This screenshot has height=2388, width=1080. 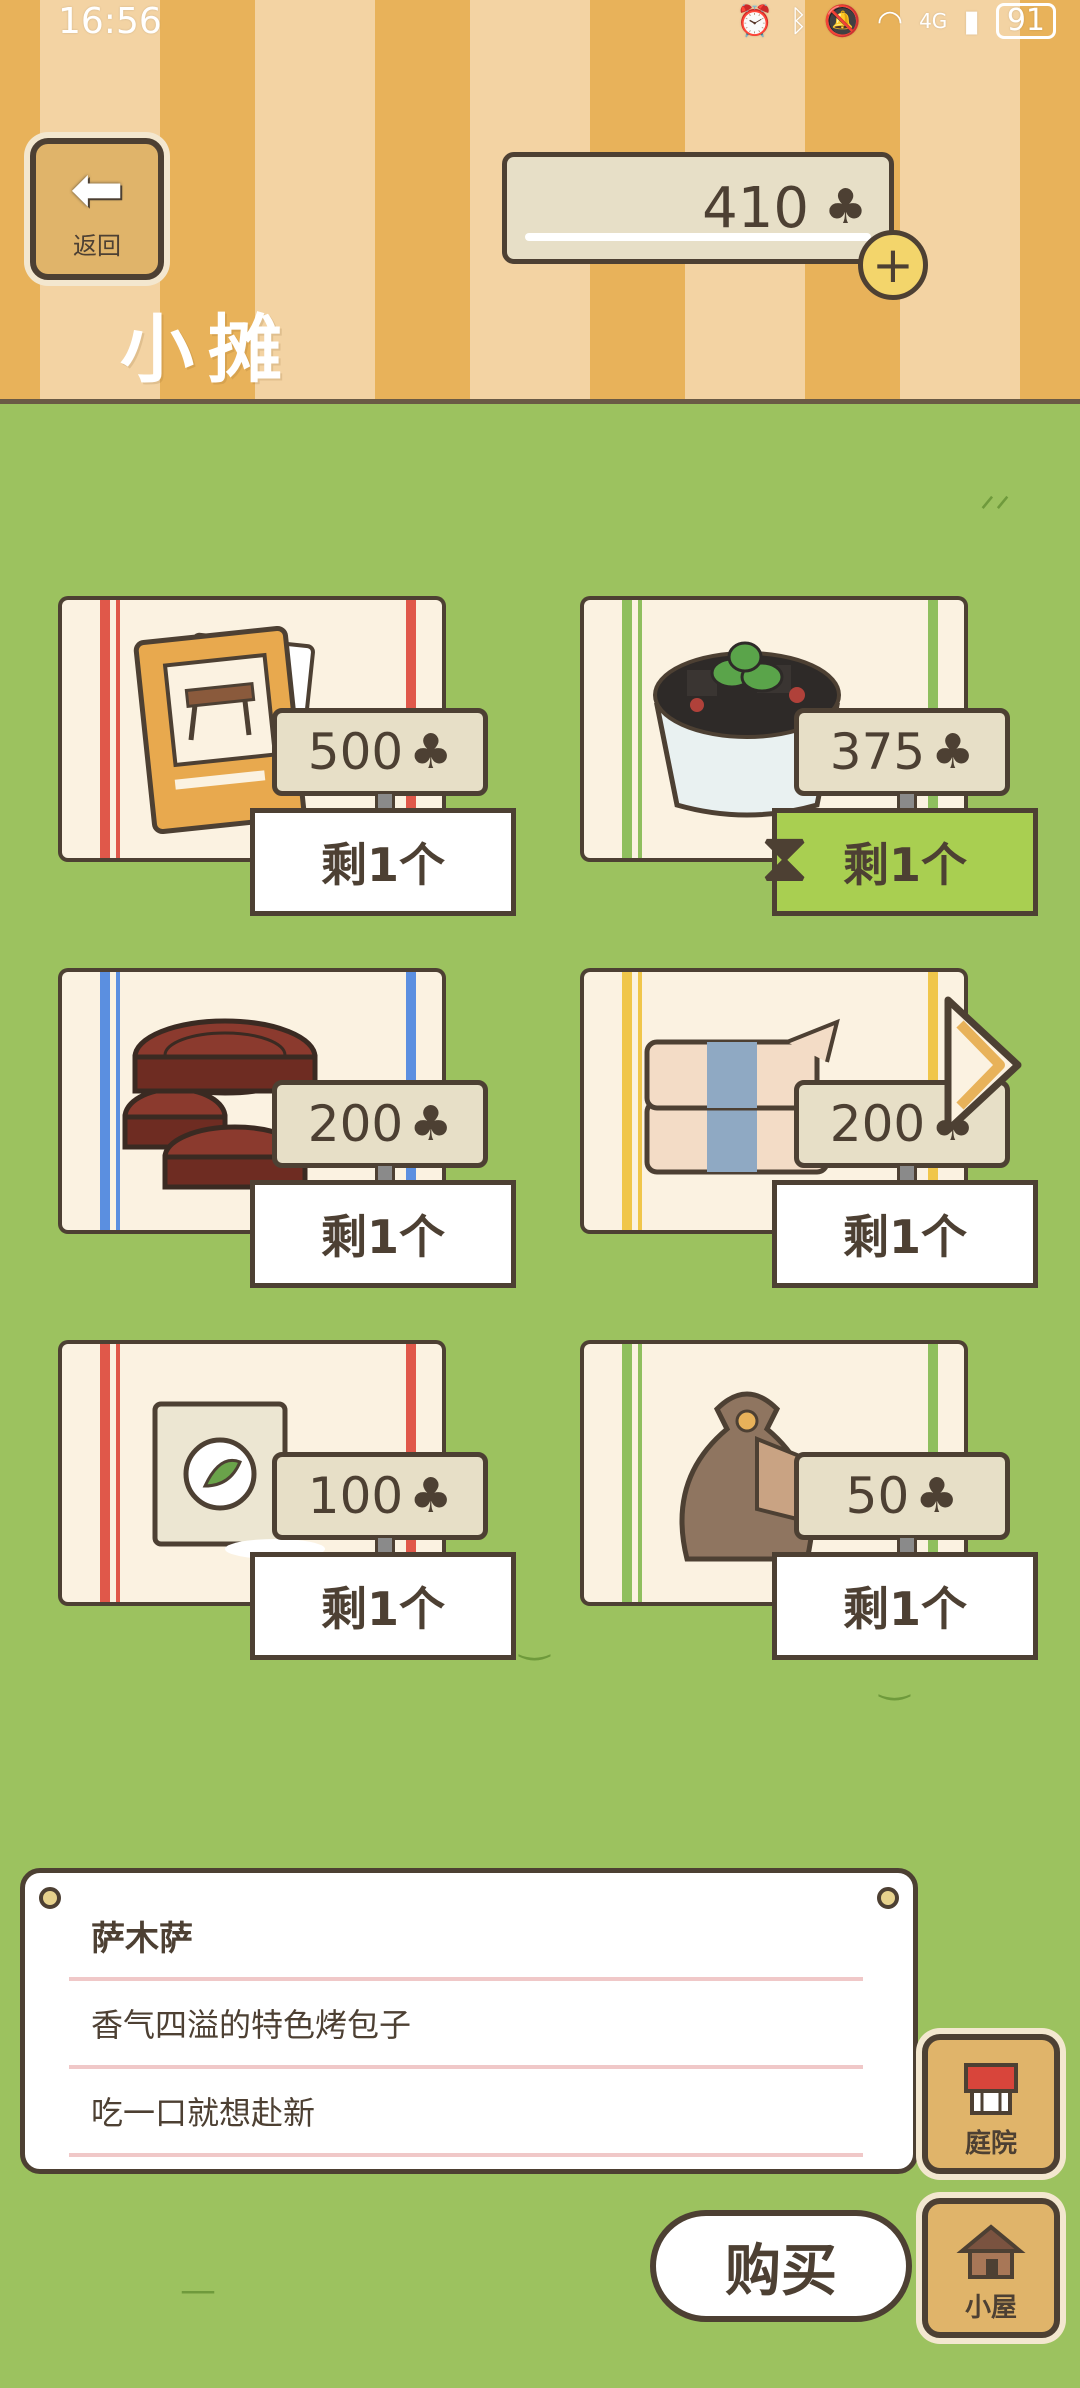 I want to click on grass-decoration: —, so click(x=198, y=2290).